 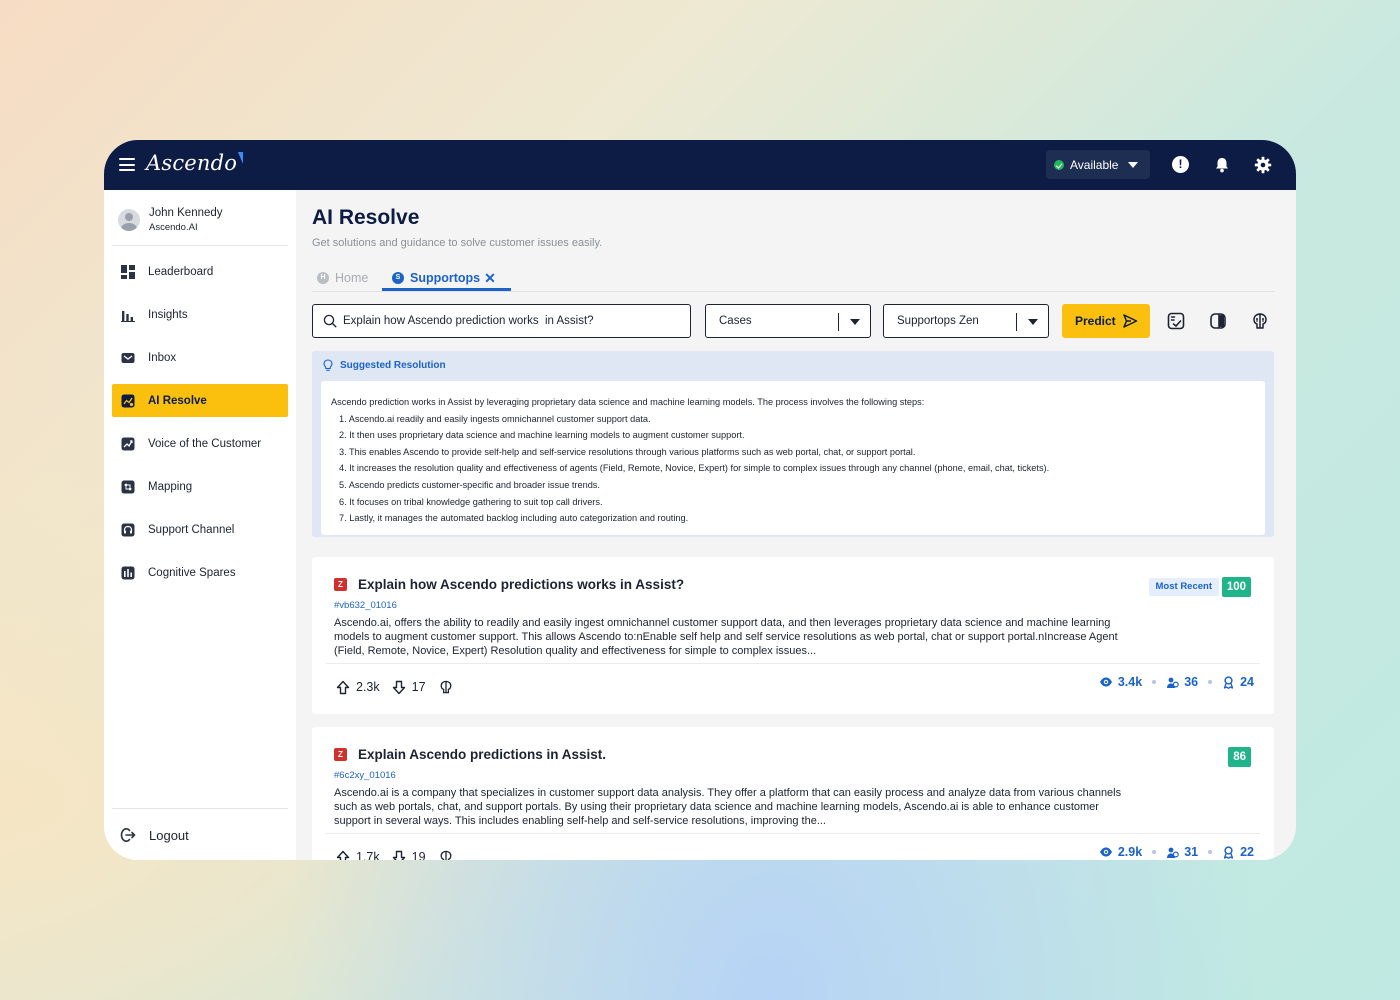 I want to click on spares-icon, so click(x=128, y=572).